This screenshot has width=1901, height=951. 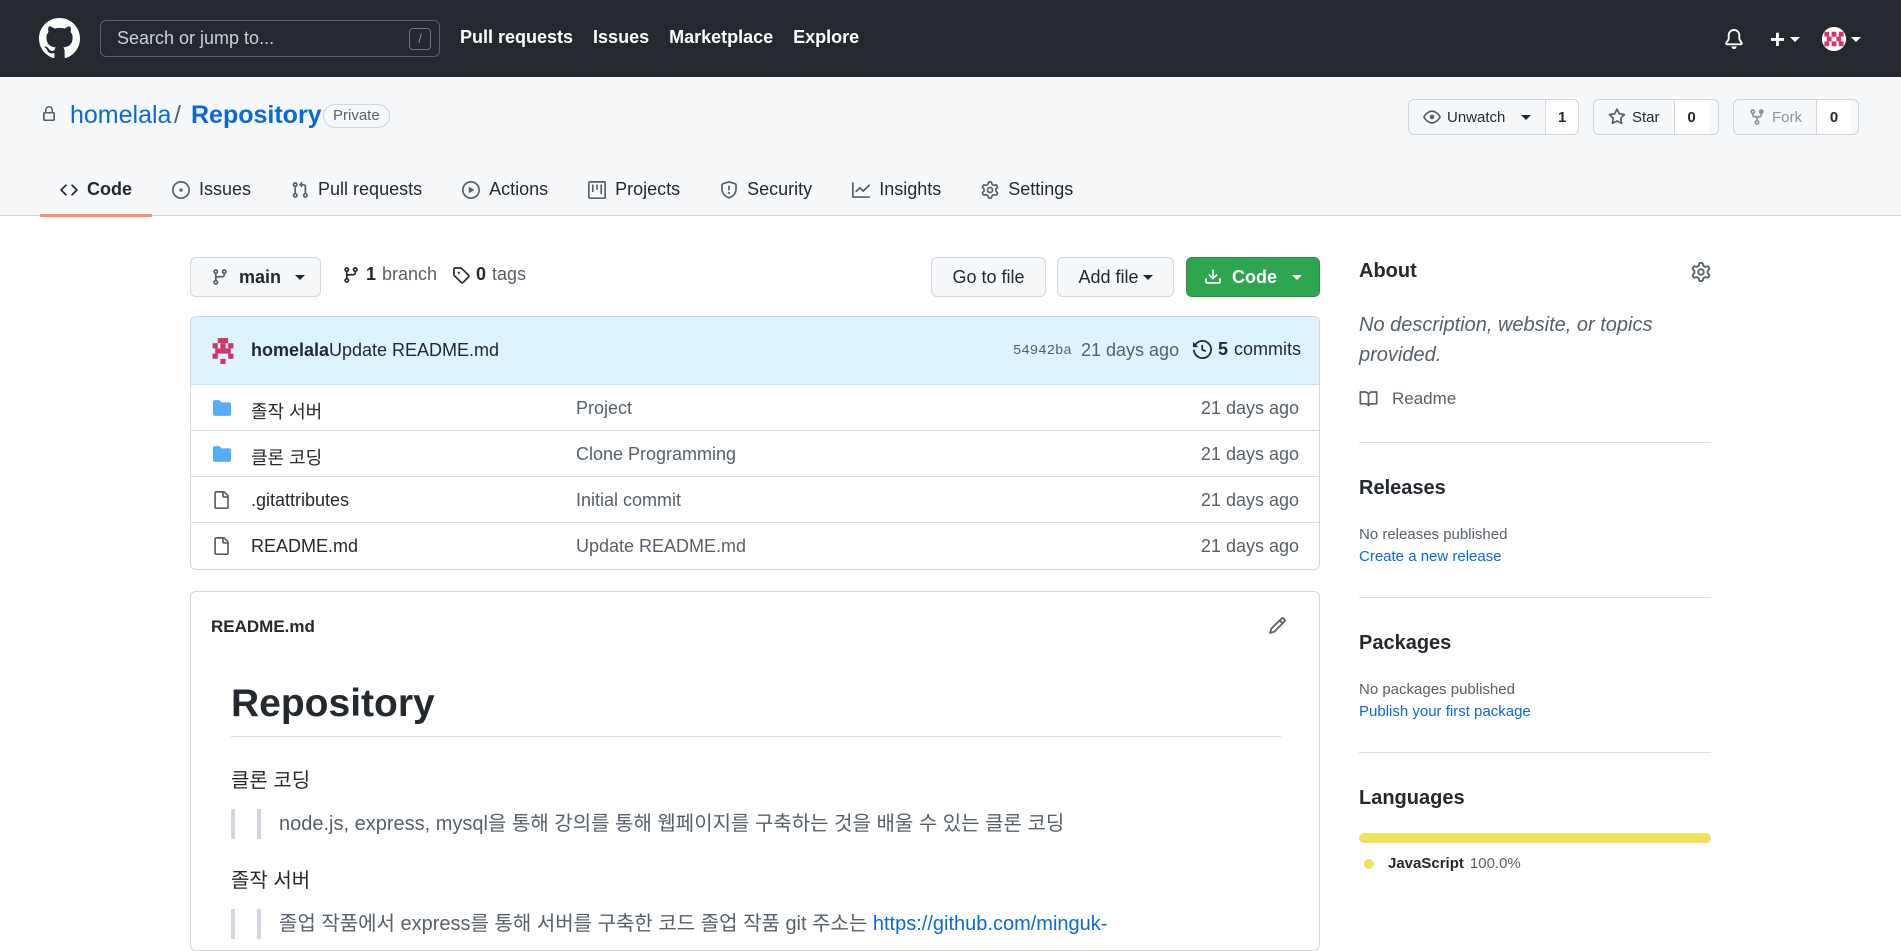 What do you see at coordinates (1253, 277) in the screenshot?
I see `code-download-button: Code` at bounding box center [1253, 277].